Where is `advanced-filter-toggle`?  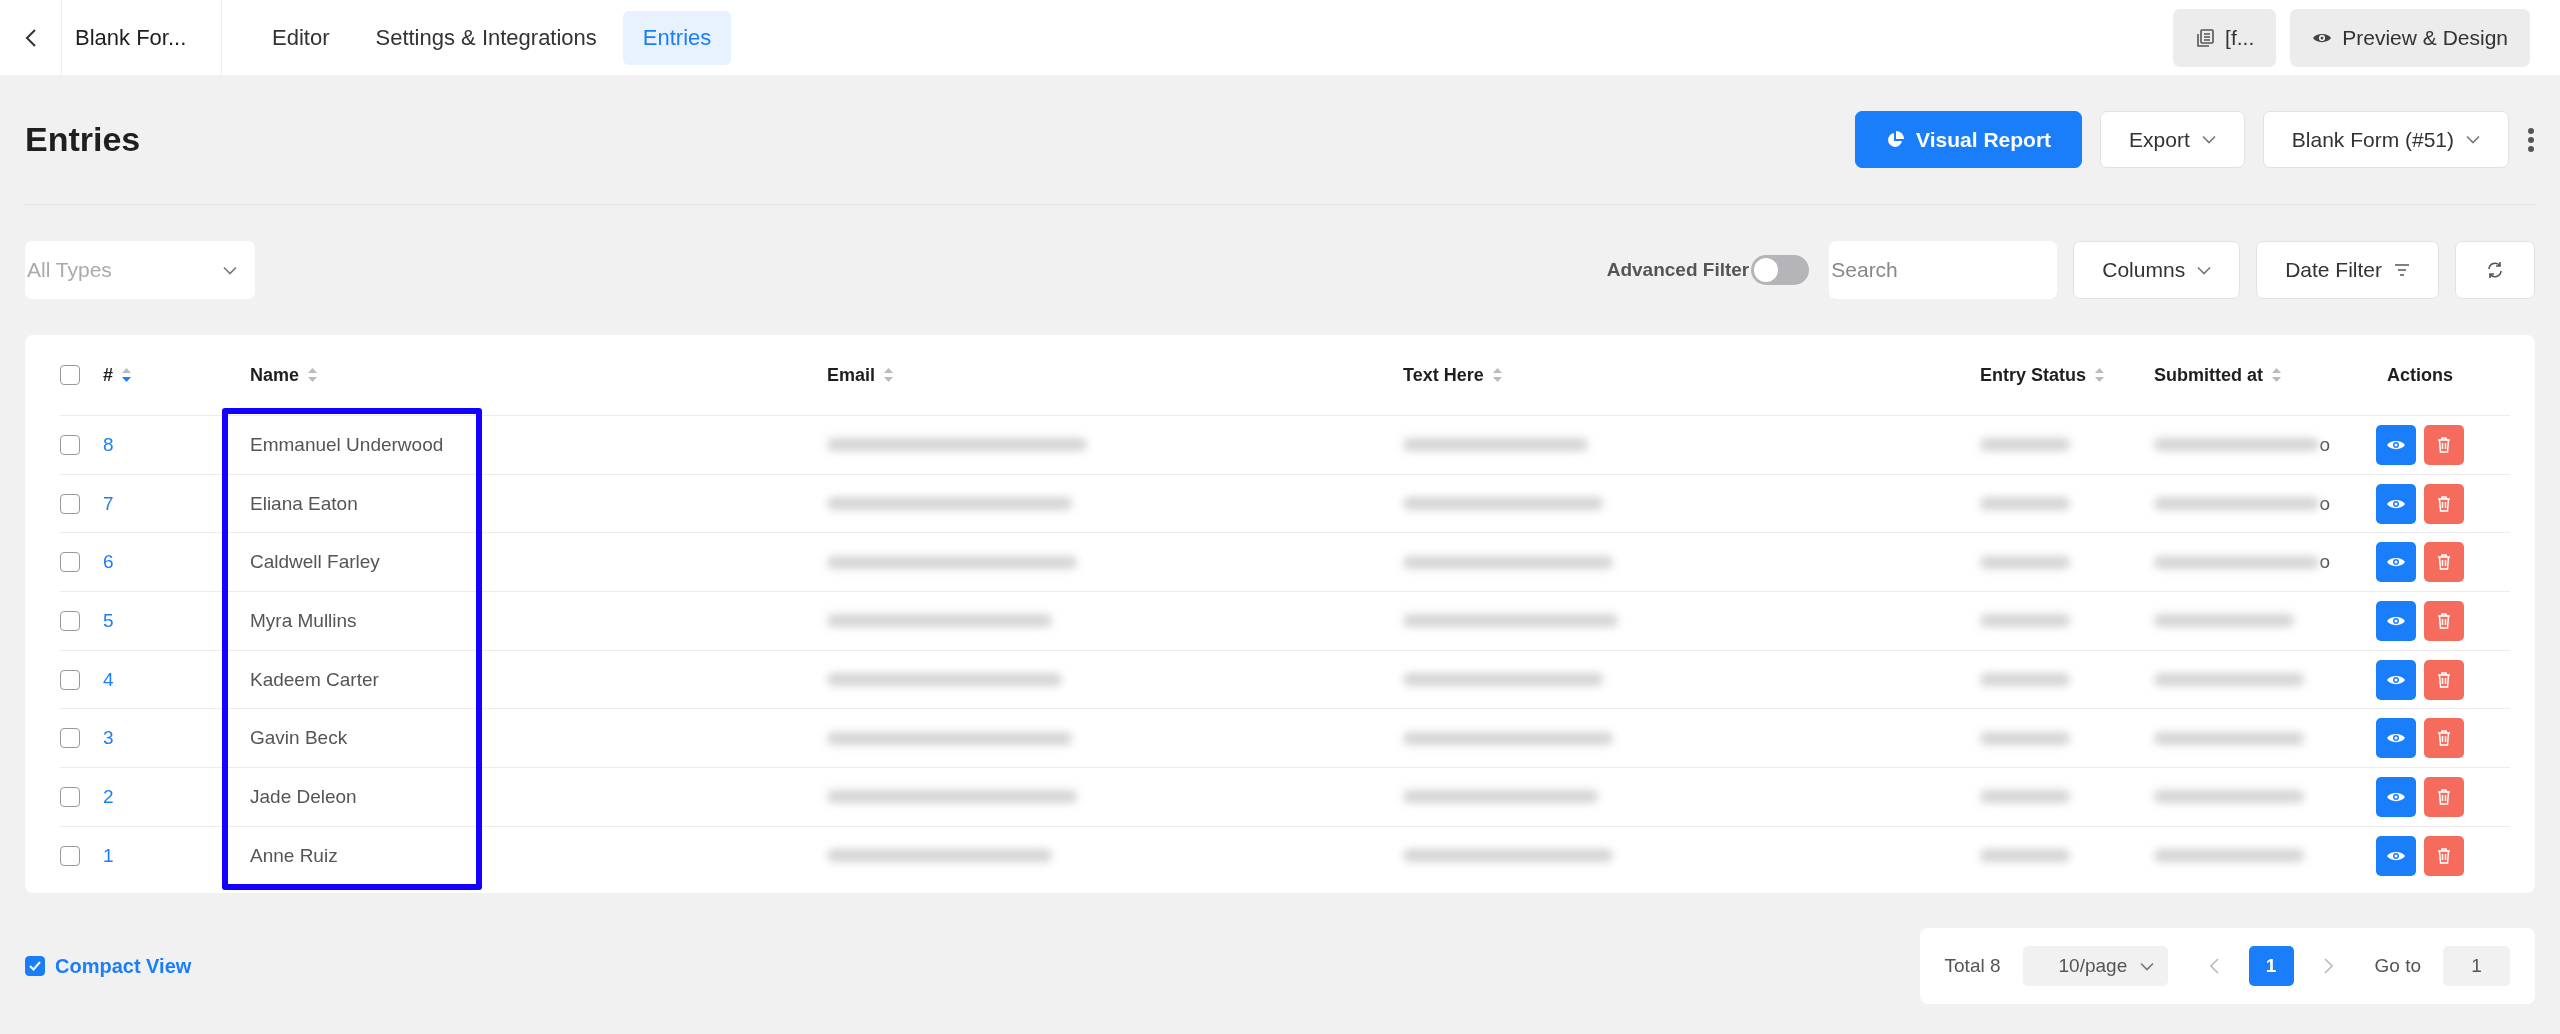 advanced-filter-toggle is located at coordinates (1780, 270).